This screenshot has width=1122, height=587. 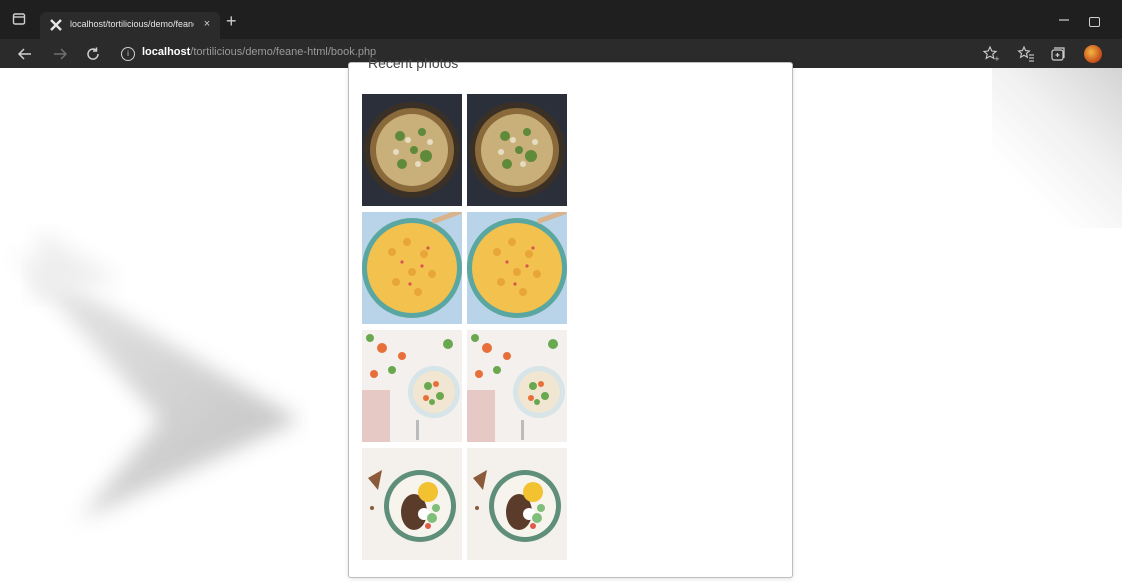 I want to click on profile-avatar, so click(x=1093, y=54).